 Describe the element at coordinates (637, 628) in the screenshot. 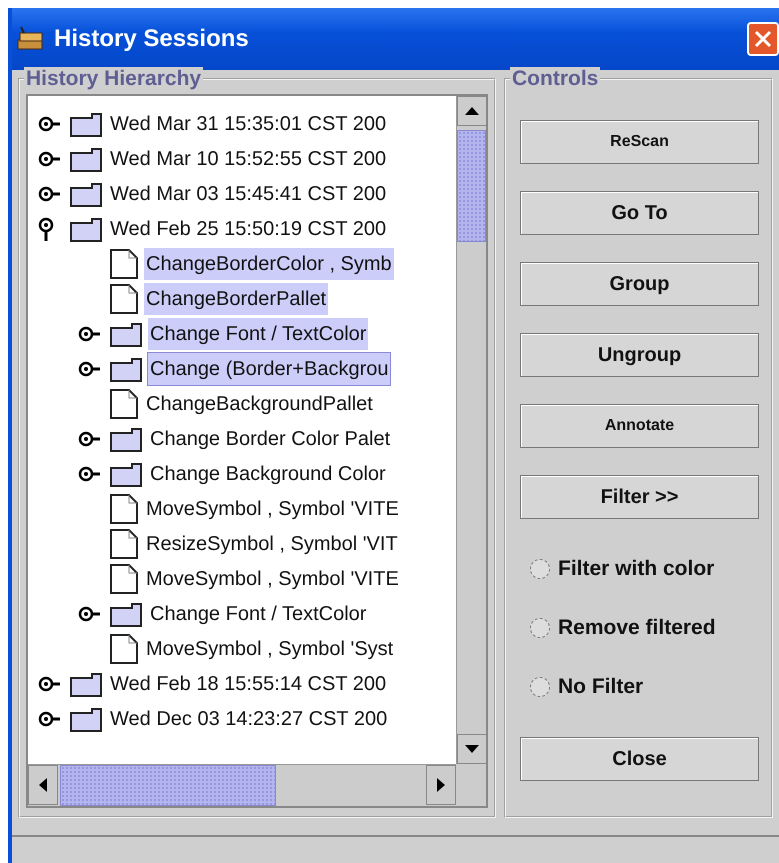

I see `radio-label: Remove filtered` at that location.